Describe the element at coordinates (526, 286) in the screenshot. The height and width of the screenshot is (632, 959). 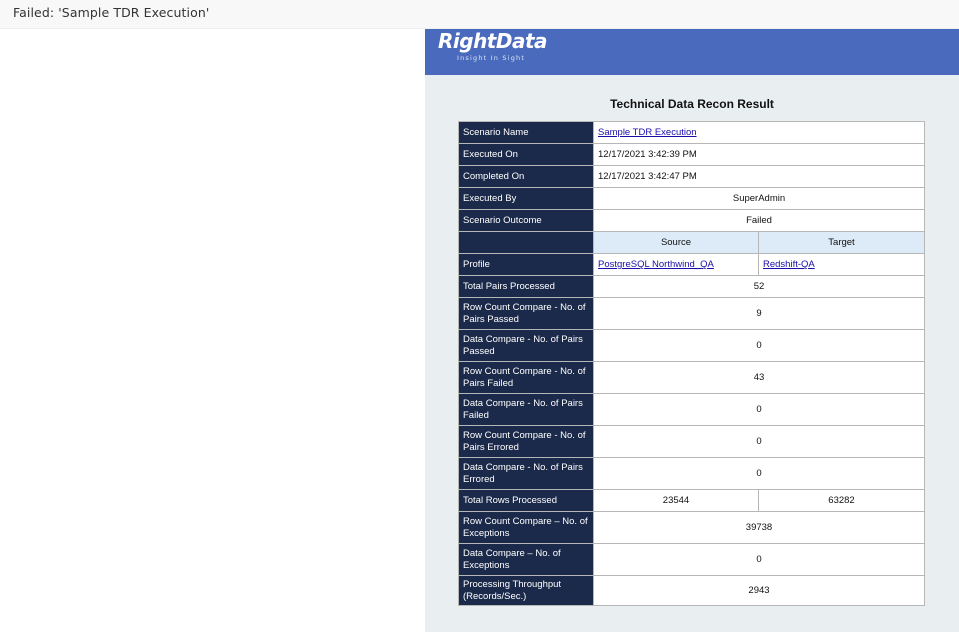
I see `row-label: Total Pairs Processed` at that location.